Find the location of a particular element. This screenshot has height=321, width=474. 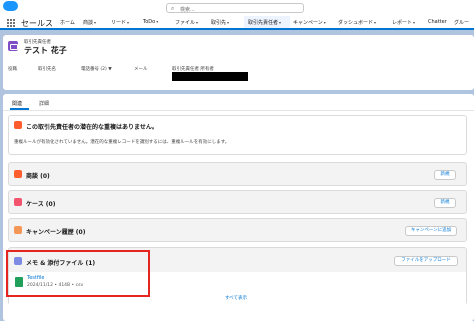

case-icon is located at coordinates (18, 202).